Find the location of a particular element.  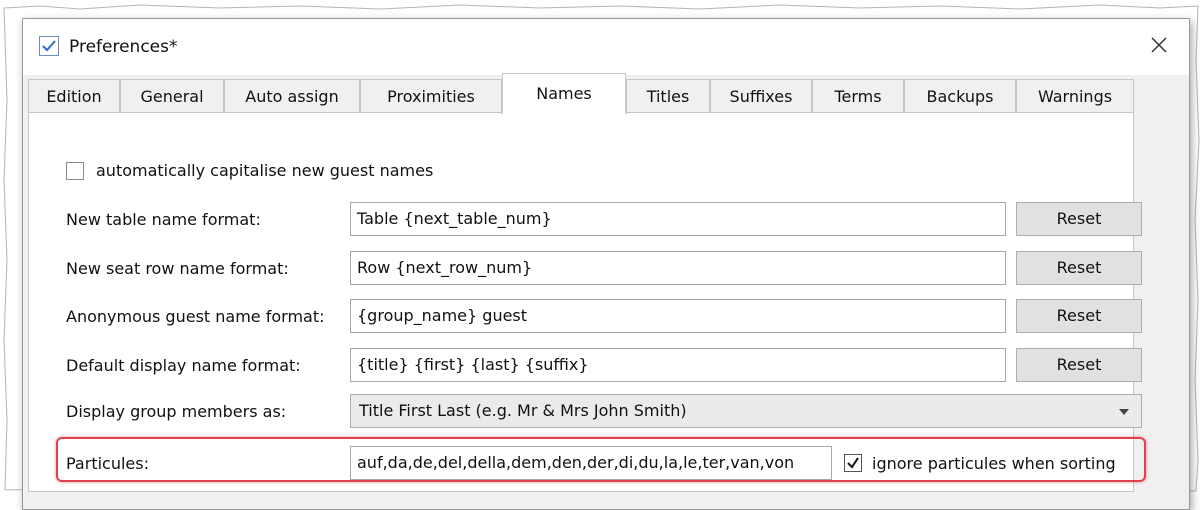

table-format-label: New table name format: is located at coordinates (163, 219).